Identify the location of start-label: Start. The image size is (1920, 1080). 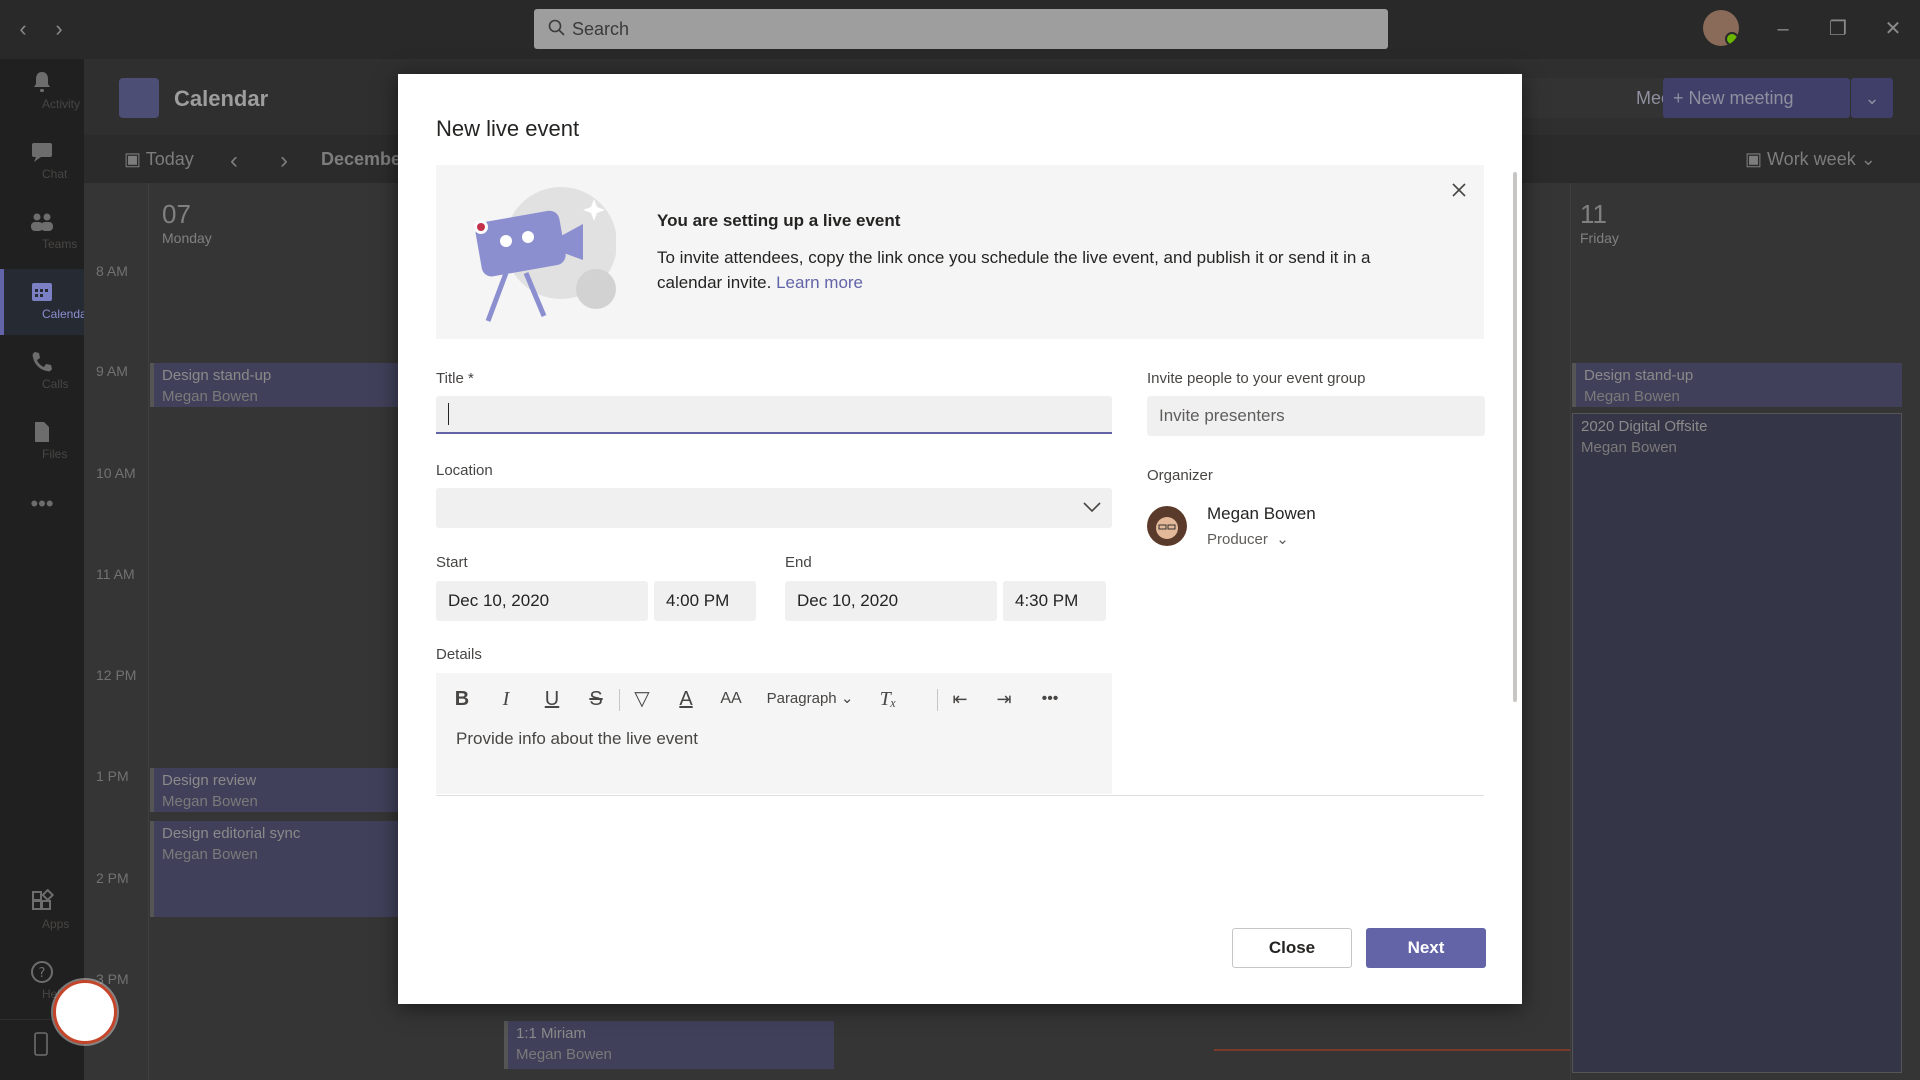
(452, 562).